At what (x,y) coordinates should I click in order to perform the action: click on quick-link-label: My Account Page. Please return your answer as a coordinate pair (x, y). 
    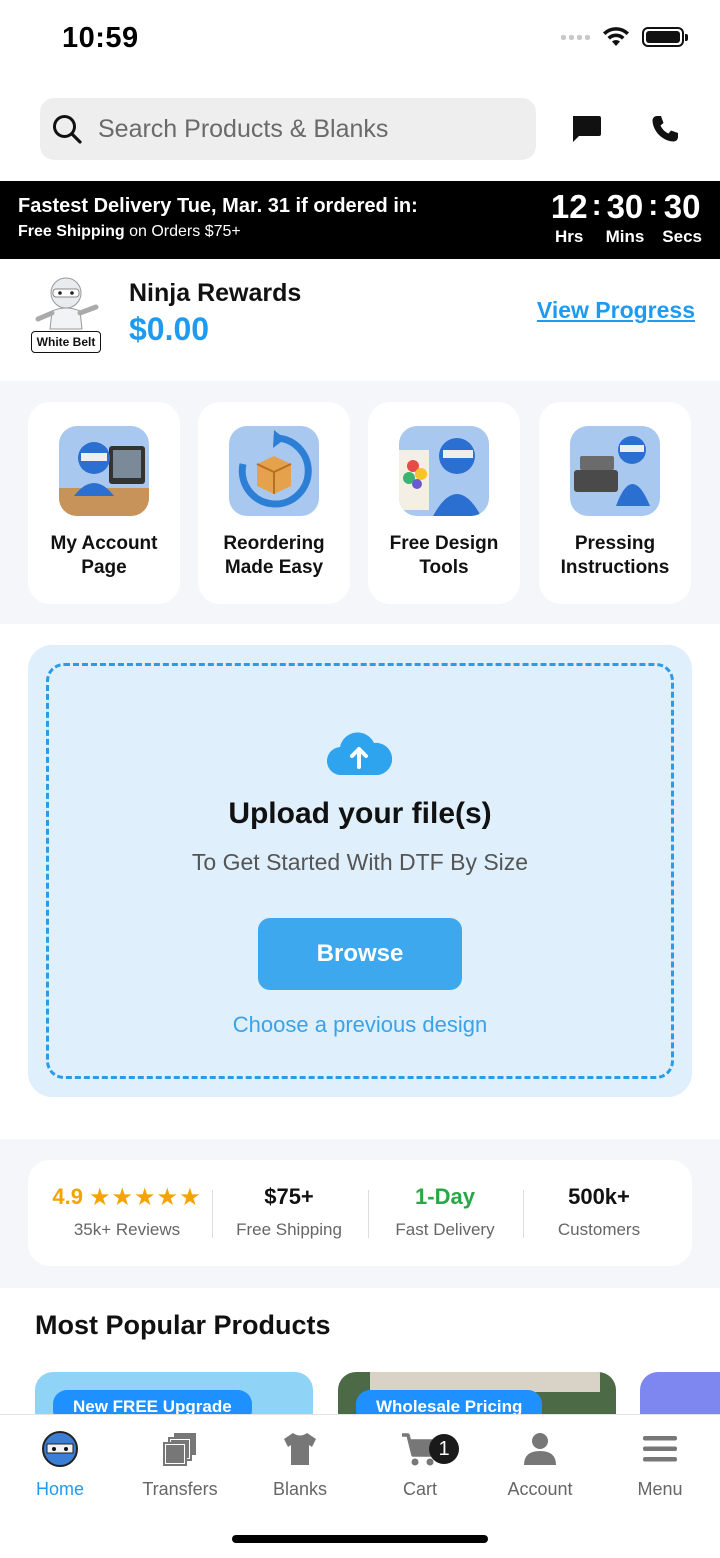
    Looking at the image, I should click on (104, 555).